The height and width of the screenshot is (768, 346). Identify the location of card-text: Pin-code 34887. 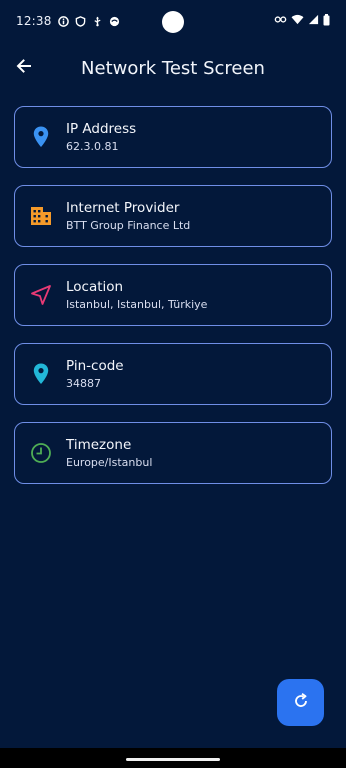
(95, 374).